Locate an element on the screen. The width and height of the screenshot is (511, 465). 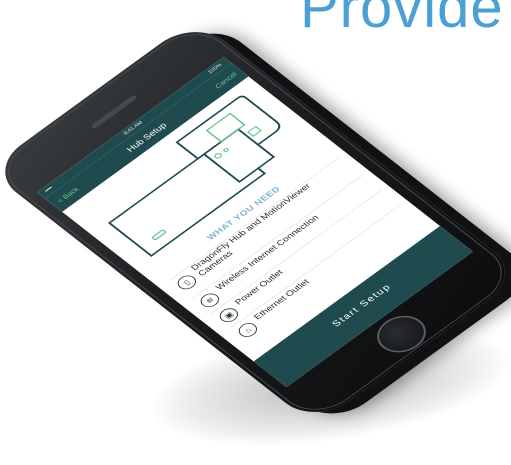
camera-icon: ▯ is located at coordinates (186, 282).